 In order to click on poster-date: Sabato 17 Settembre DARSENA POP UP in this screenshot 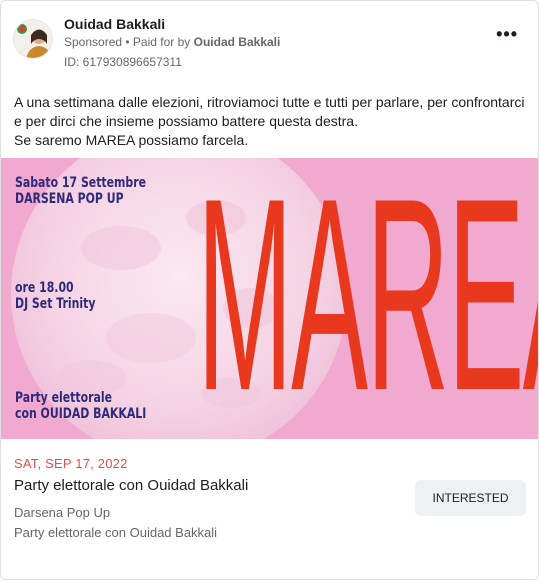, I will do `click(80, 191)`.